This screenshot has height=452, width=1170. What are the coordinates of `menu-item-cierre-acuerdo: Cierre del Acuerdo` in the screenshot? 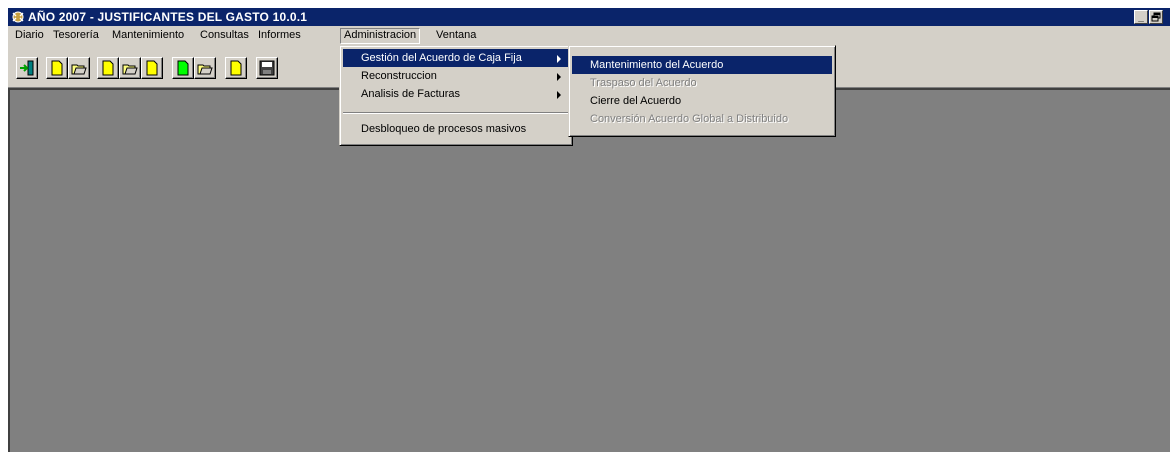 It's located at (702, 101).